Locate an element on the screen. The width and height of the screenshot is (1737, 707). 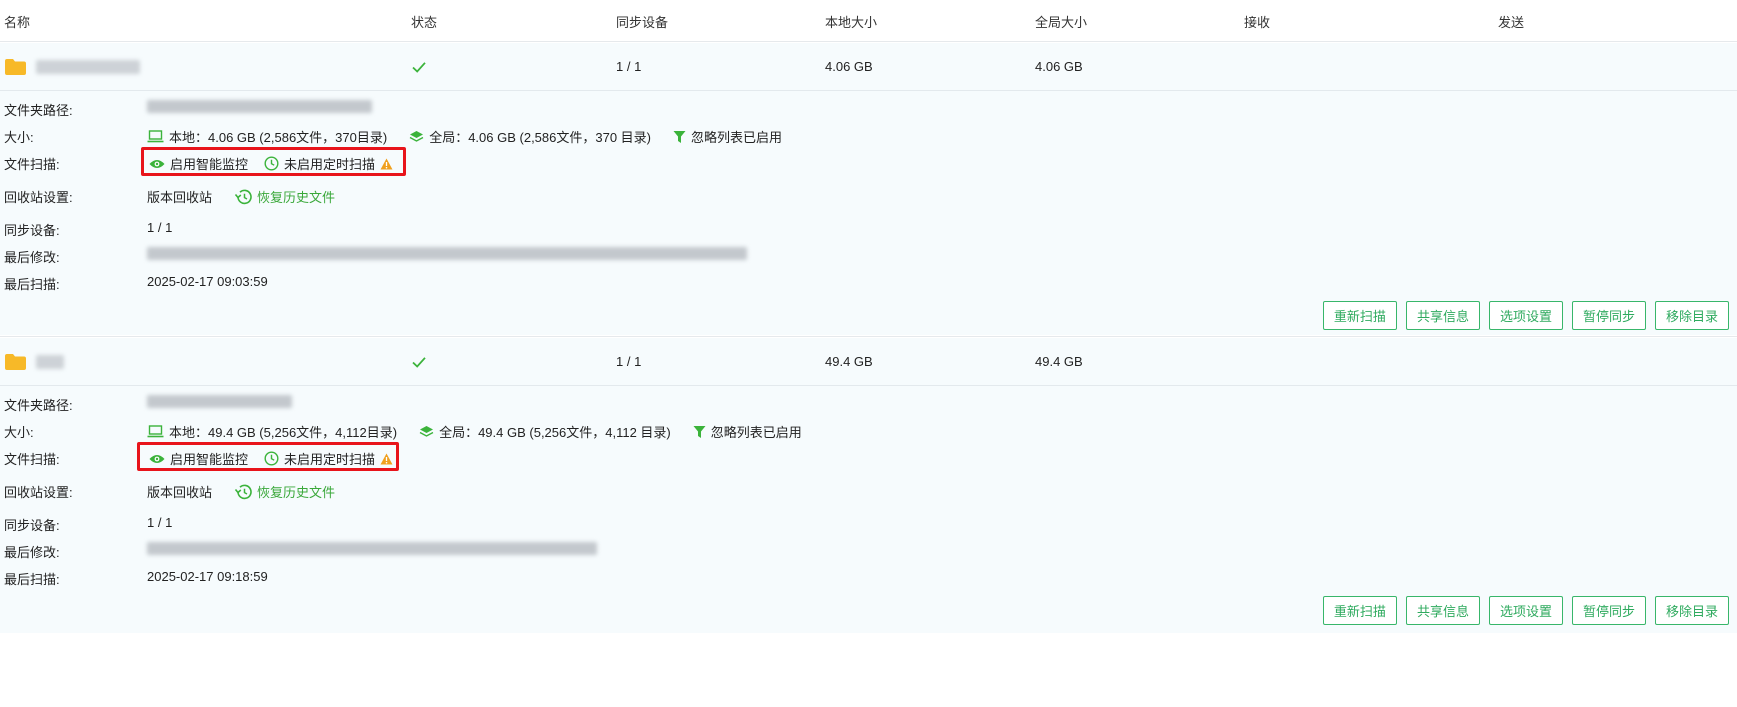
table-header: 名称 状态 同步设备 本地大小 全局大小 接收 发送 is located at coordinates (868, 21).